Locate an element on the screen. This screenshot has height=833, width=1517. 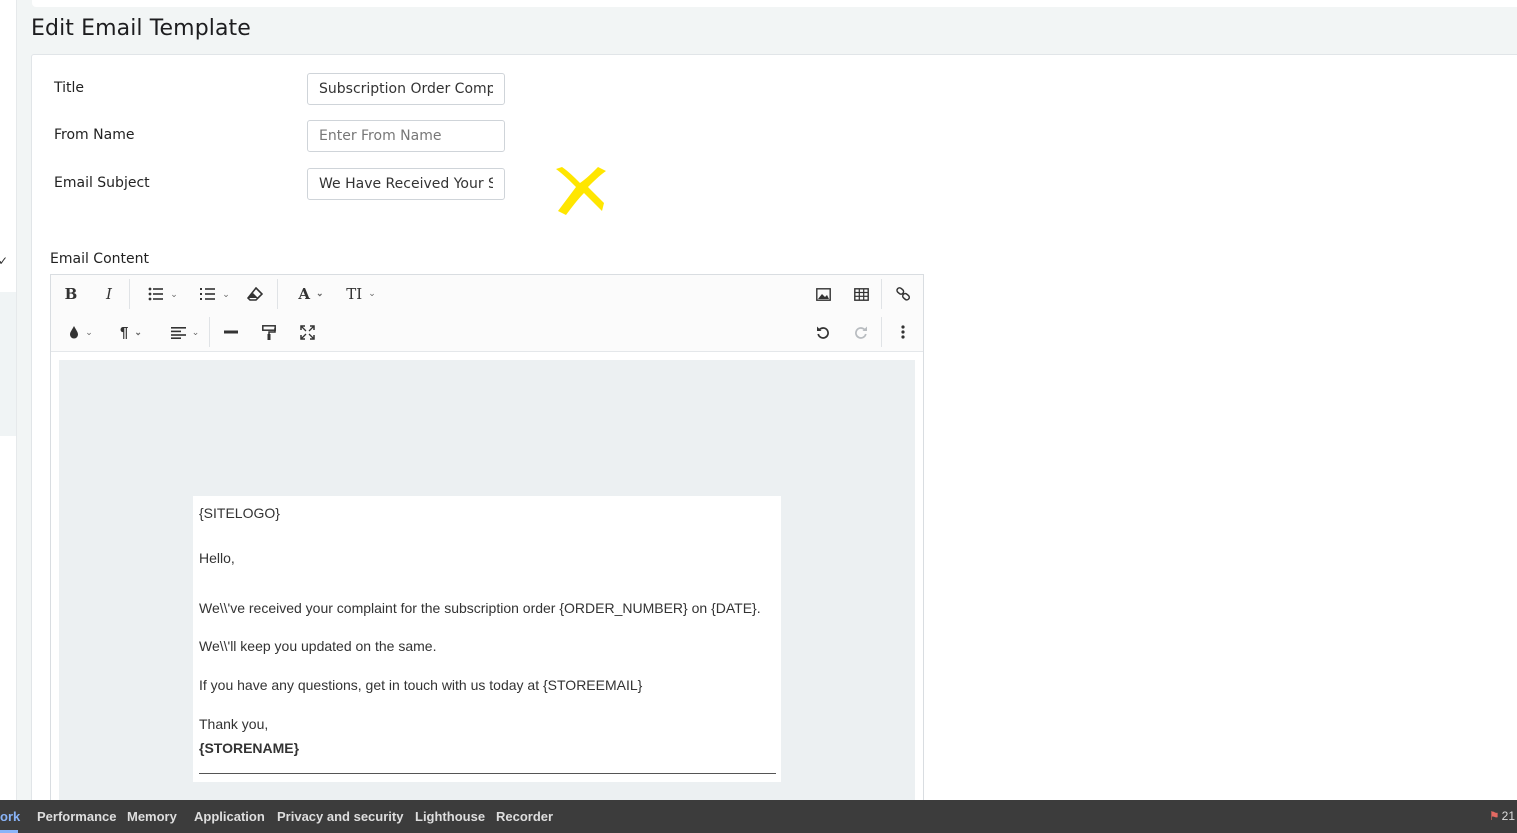
font-color-icon: A is located at coordinates (304, 294).